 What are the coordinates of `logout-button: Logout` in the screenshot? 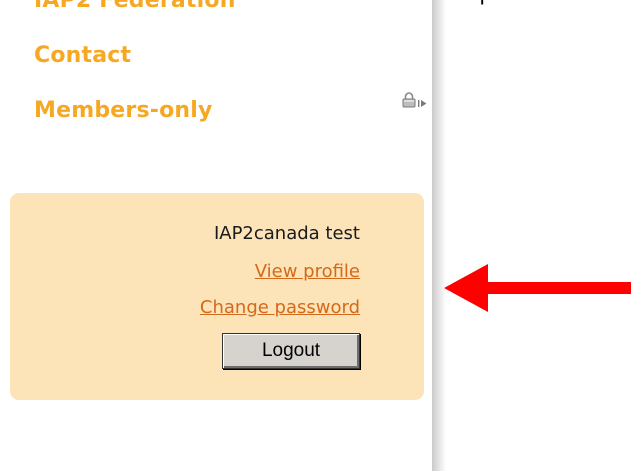 It's located at (291, 351).